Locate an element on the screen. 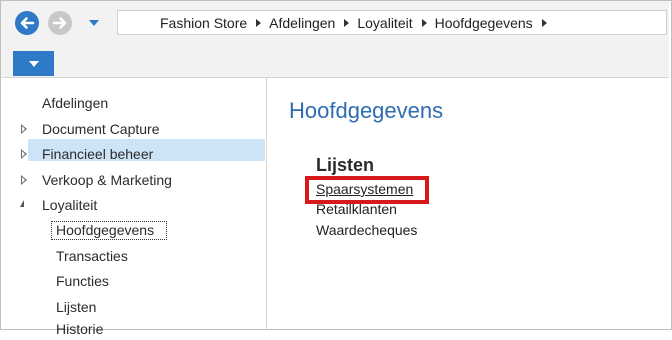 This screenshot has height=340, width=672. back-arrow-icon is located at coordinates (27, 23).